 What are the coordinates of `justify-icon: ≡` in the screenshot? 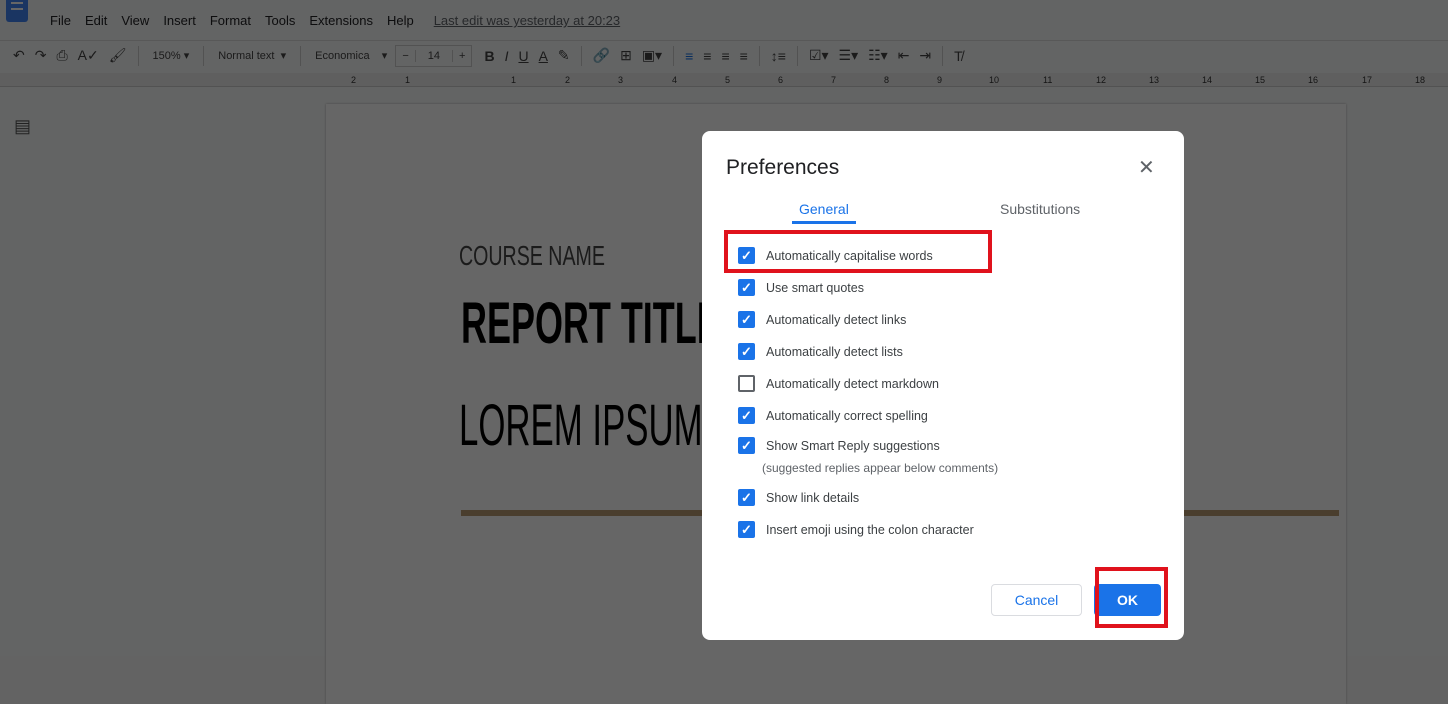 It's located at (744, 56).